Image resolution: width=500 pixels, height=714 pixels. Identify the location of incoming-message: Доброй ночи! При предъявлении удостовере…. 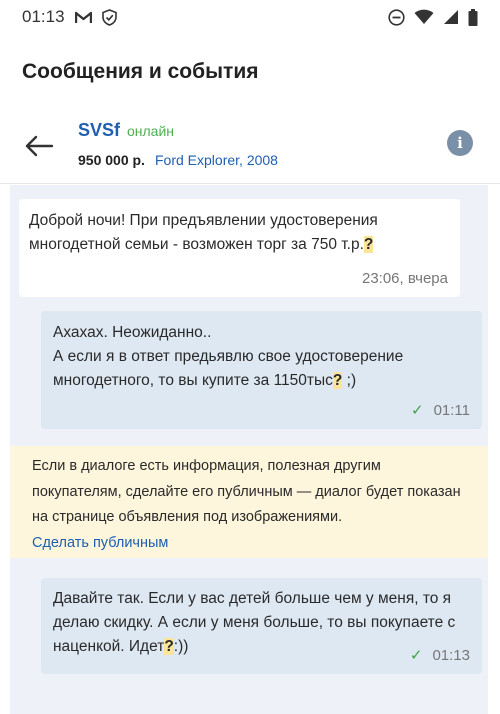
(239, 248).